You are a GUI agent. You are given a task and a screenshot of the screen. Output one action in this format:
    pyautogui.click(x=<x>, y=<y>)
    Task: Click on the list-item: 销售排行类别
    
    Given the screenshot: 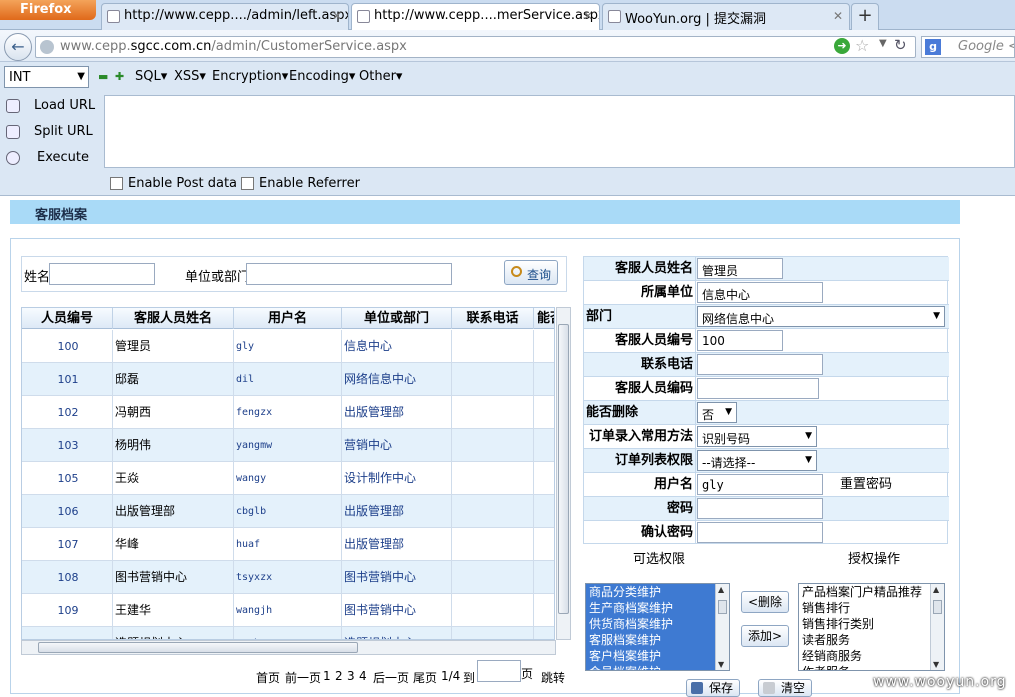 What is the action you would take?
    pyautogui.click(x=871, y=624)
    